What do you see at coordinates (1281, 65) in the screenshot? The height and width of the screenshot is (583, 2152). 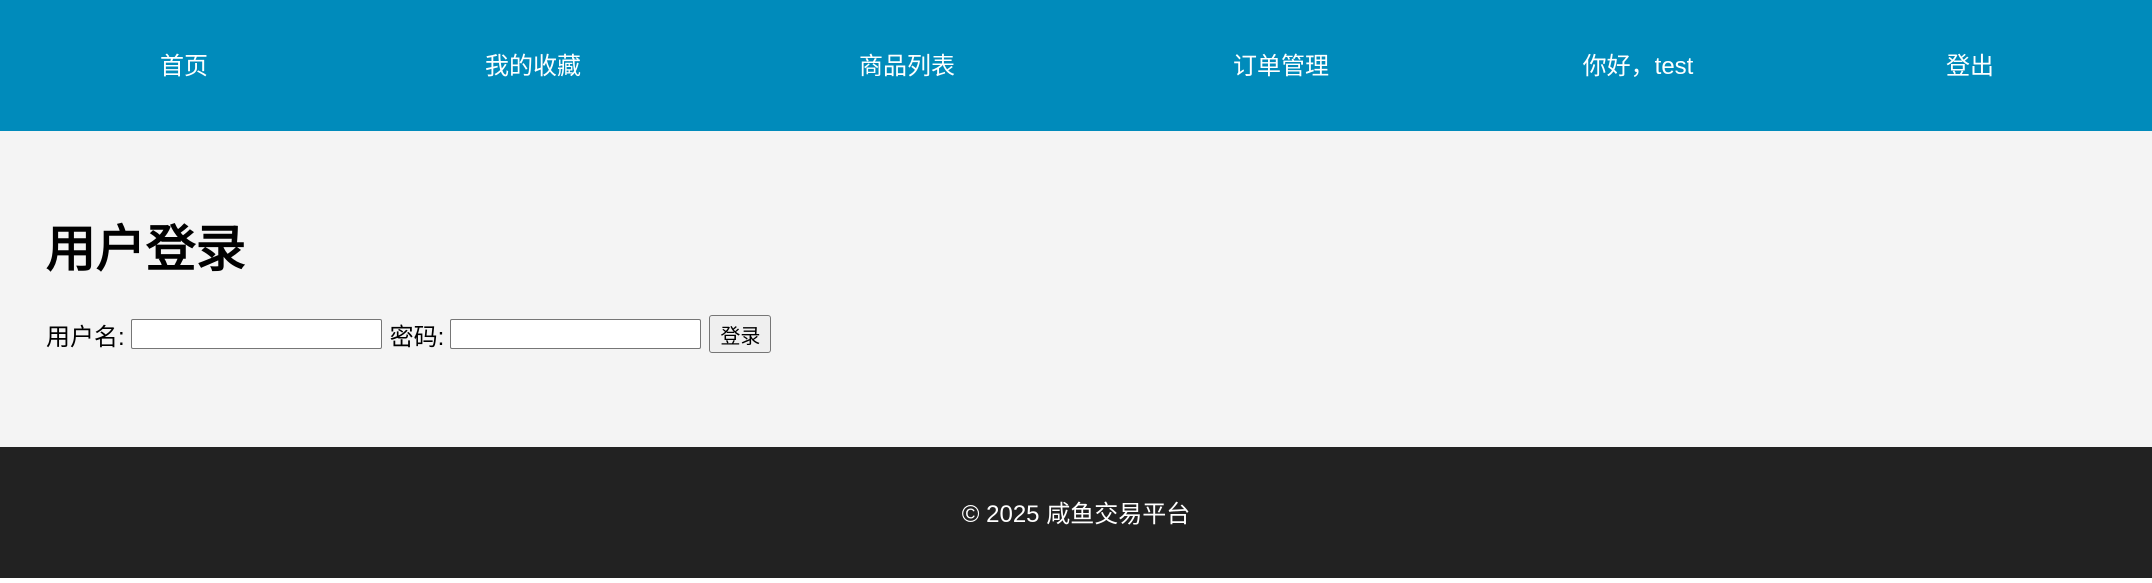 I see `nav-link-orders: 订单管理` at bounding box center [1281, 65].